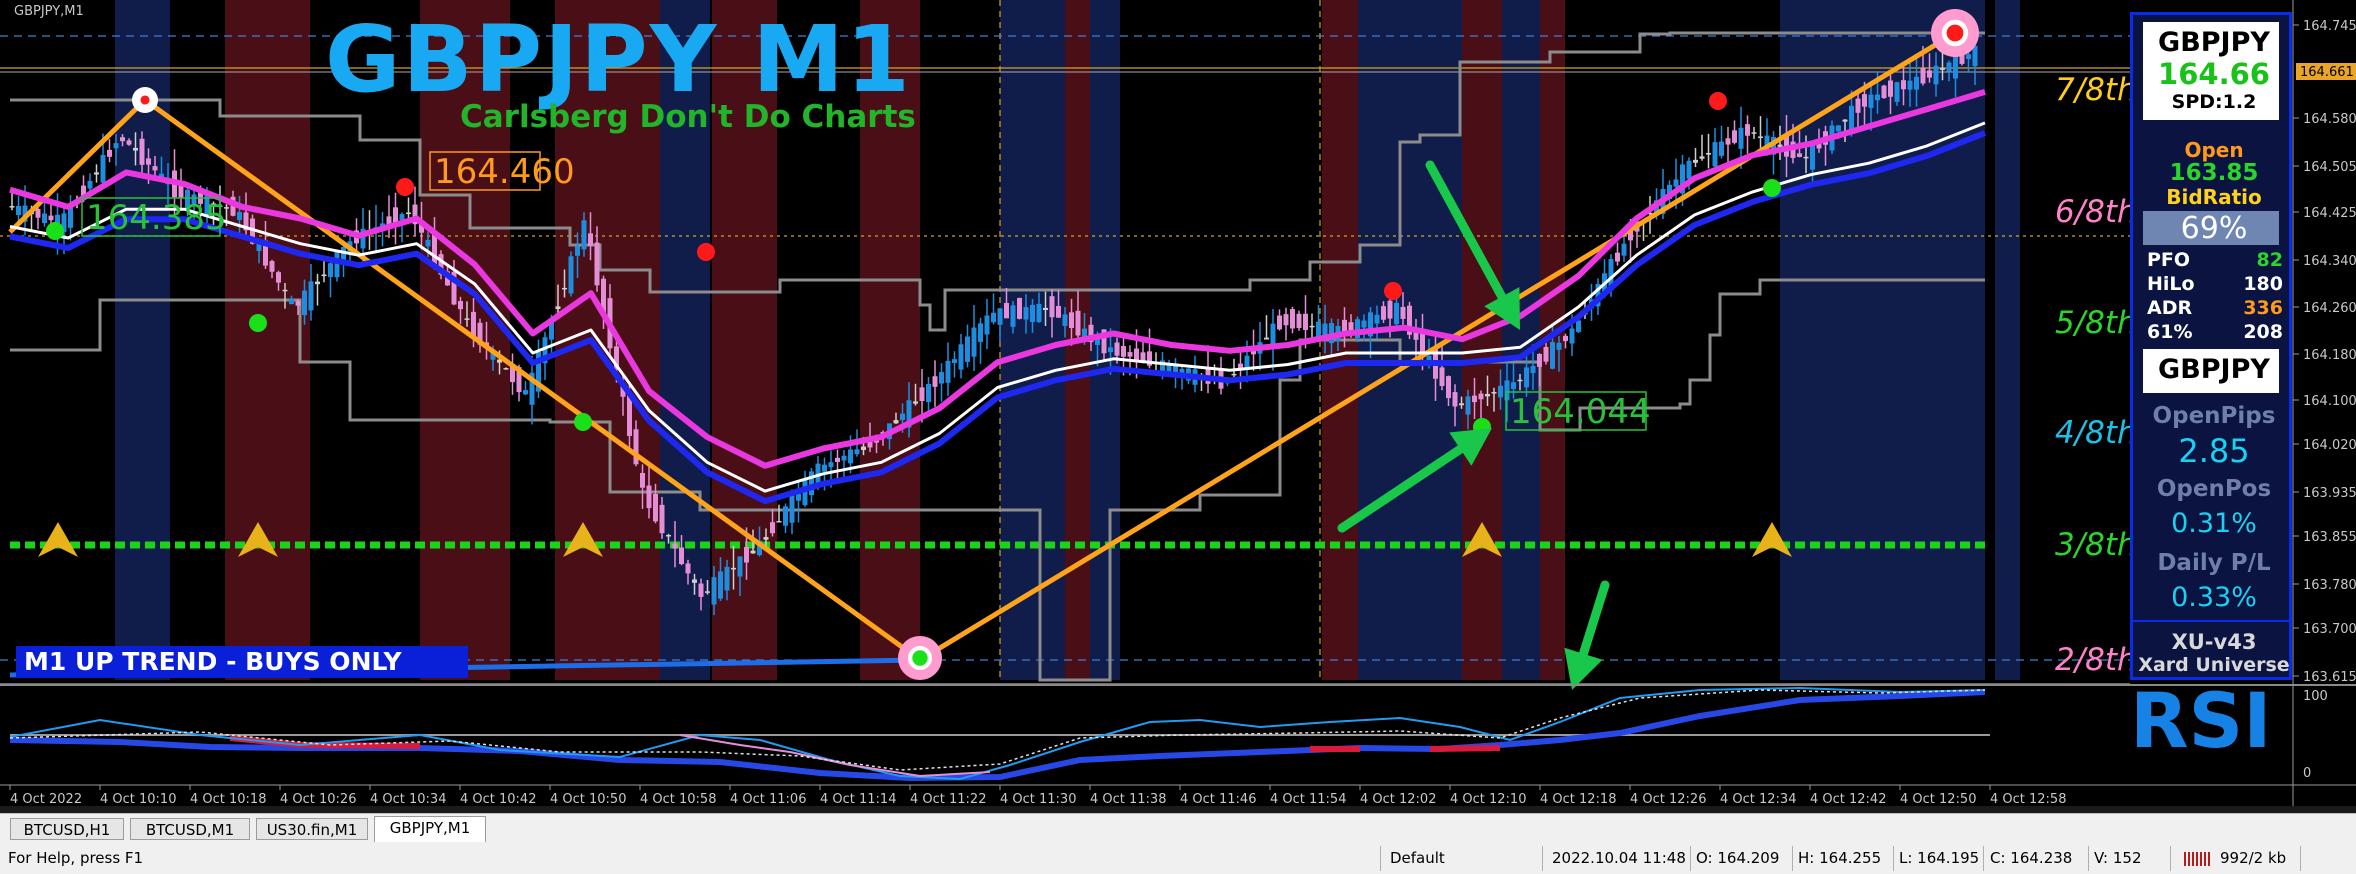  I want to click on y-tick-label: 164.180, so click(2329, 355).